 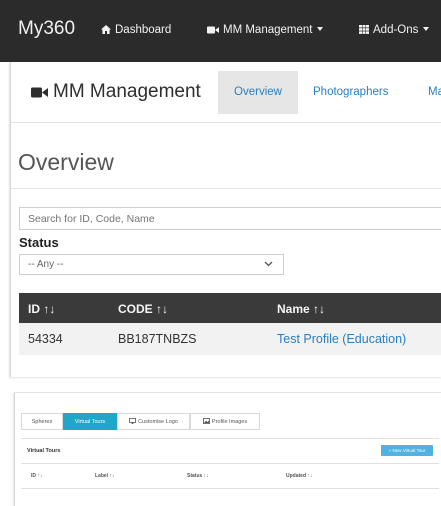 What do you see at coordinates (46, 29) in the screenshot?
I see `brand-logo: My360` at bounding box center [46, 29].